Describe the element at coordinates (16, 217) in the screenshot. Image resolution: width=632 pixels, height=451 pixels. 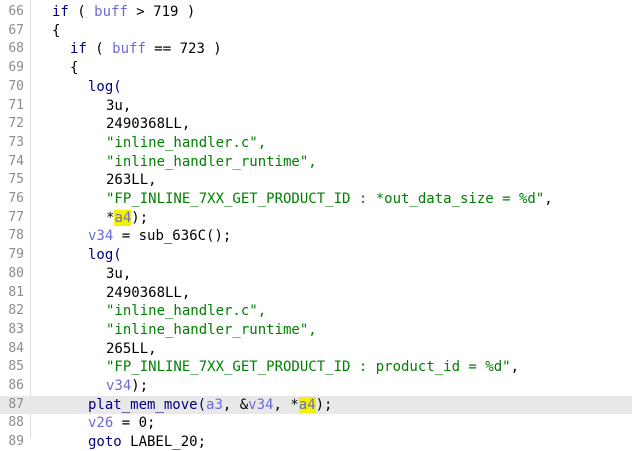
I see `line-number: 77` at that location.